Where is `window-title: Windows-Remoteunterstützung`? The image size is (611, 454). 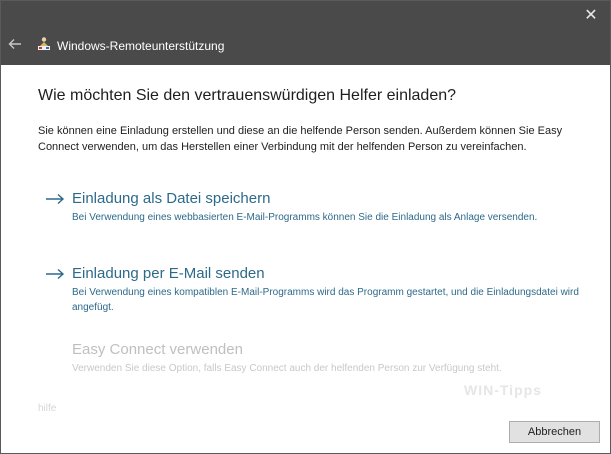
window-title: Windows-Remoteunterstützung is located at coordinates (141, 46).